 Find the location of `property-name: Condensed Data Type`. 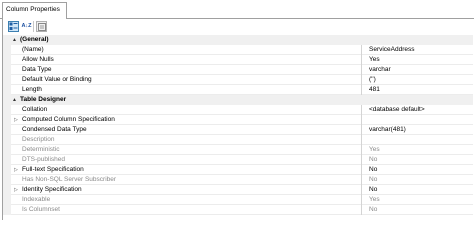

property-name: Condensed Data Type is located at coordinates (192, 130).